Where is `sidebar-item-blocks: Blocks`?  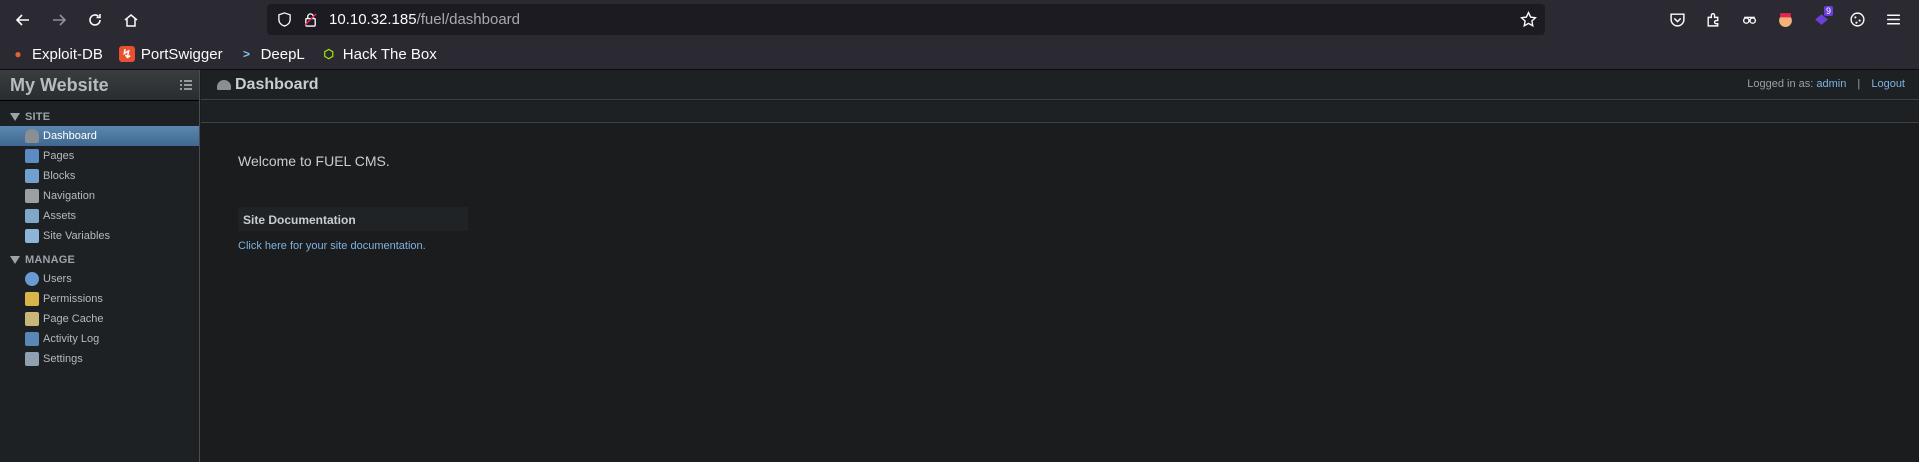 sidebar-item-blocks: Blocks is located at coordinates (99, 176).